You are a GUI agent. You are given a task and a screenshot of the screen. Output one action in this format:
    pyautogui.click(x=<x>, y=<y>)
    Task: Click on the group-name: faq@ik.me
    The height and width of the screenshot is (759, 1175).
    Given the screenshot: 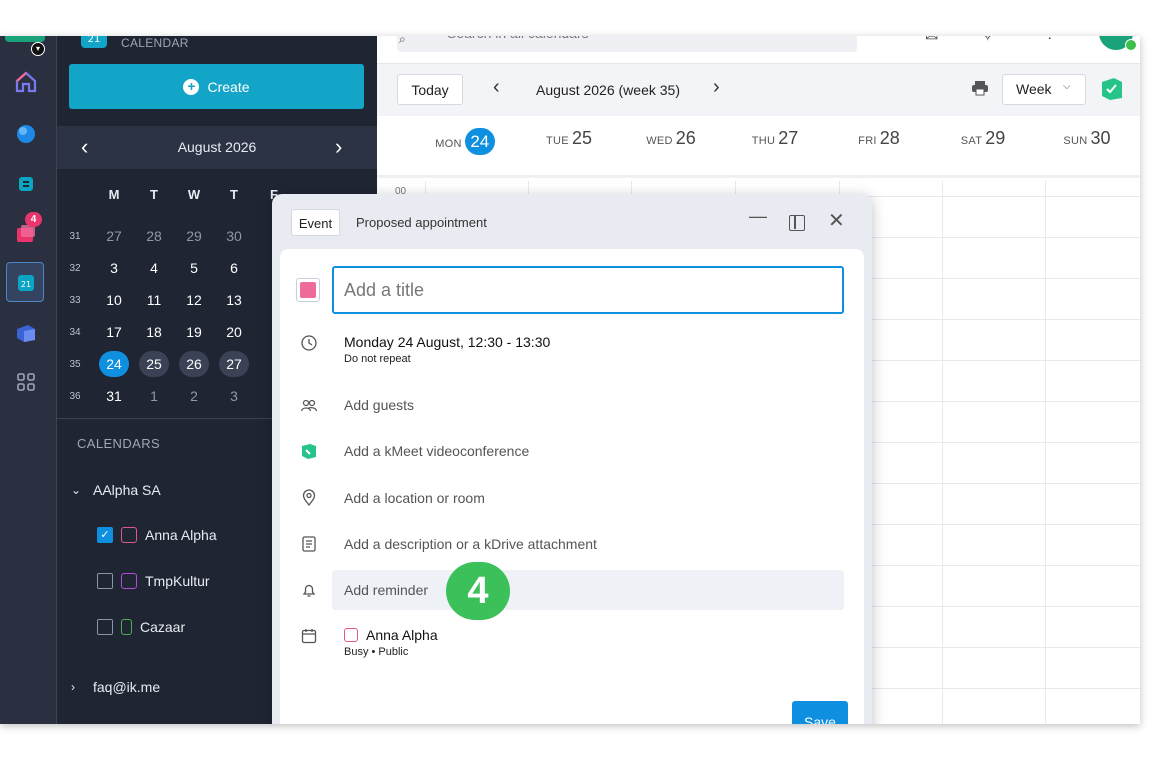 What is the action you would take?
    pyautogui.click(x=127, y=687)
    